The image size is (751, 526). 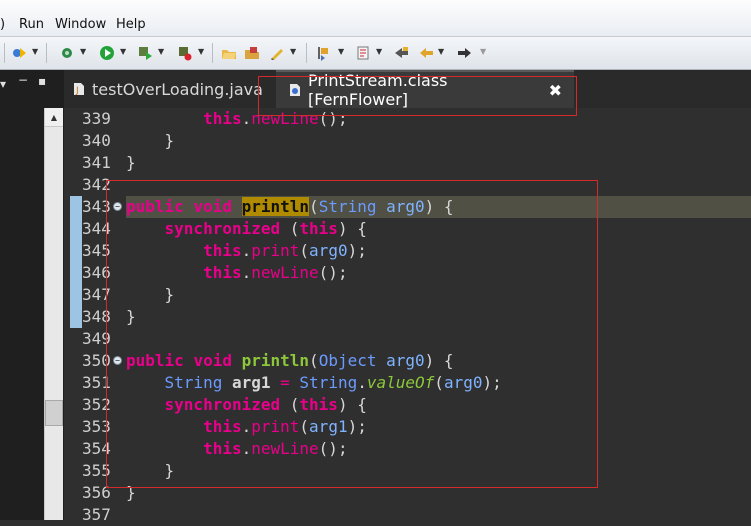 What do you see at coordinates (229, 53) in the screenshot?
I see `open-type-icon` at bounding box center [229, 53].